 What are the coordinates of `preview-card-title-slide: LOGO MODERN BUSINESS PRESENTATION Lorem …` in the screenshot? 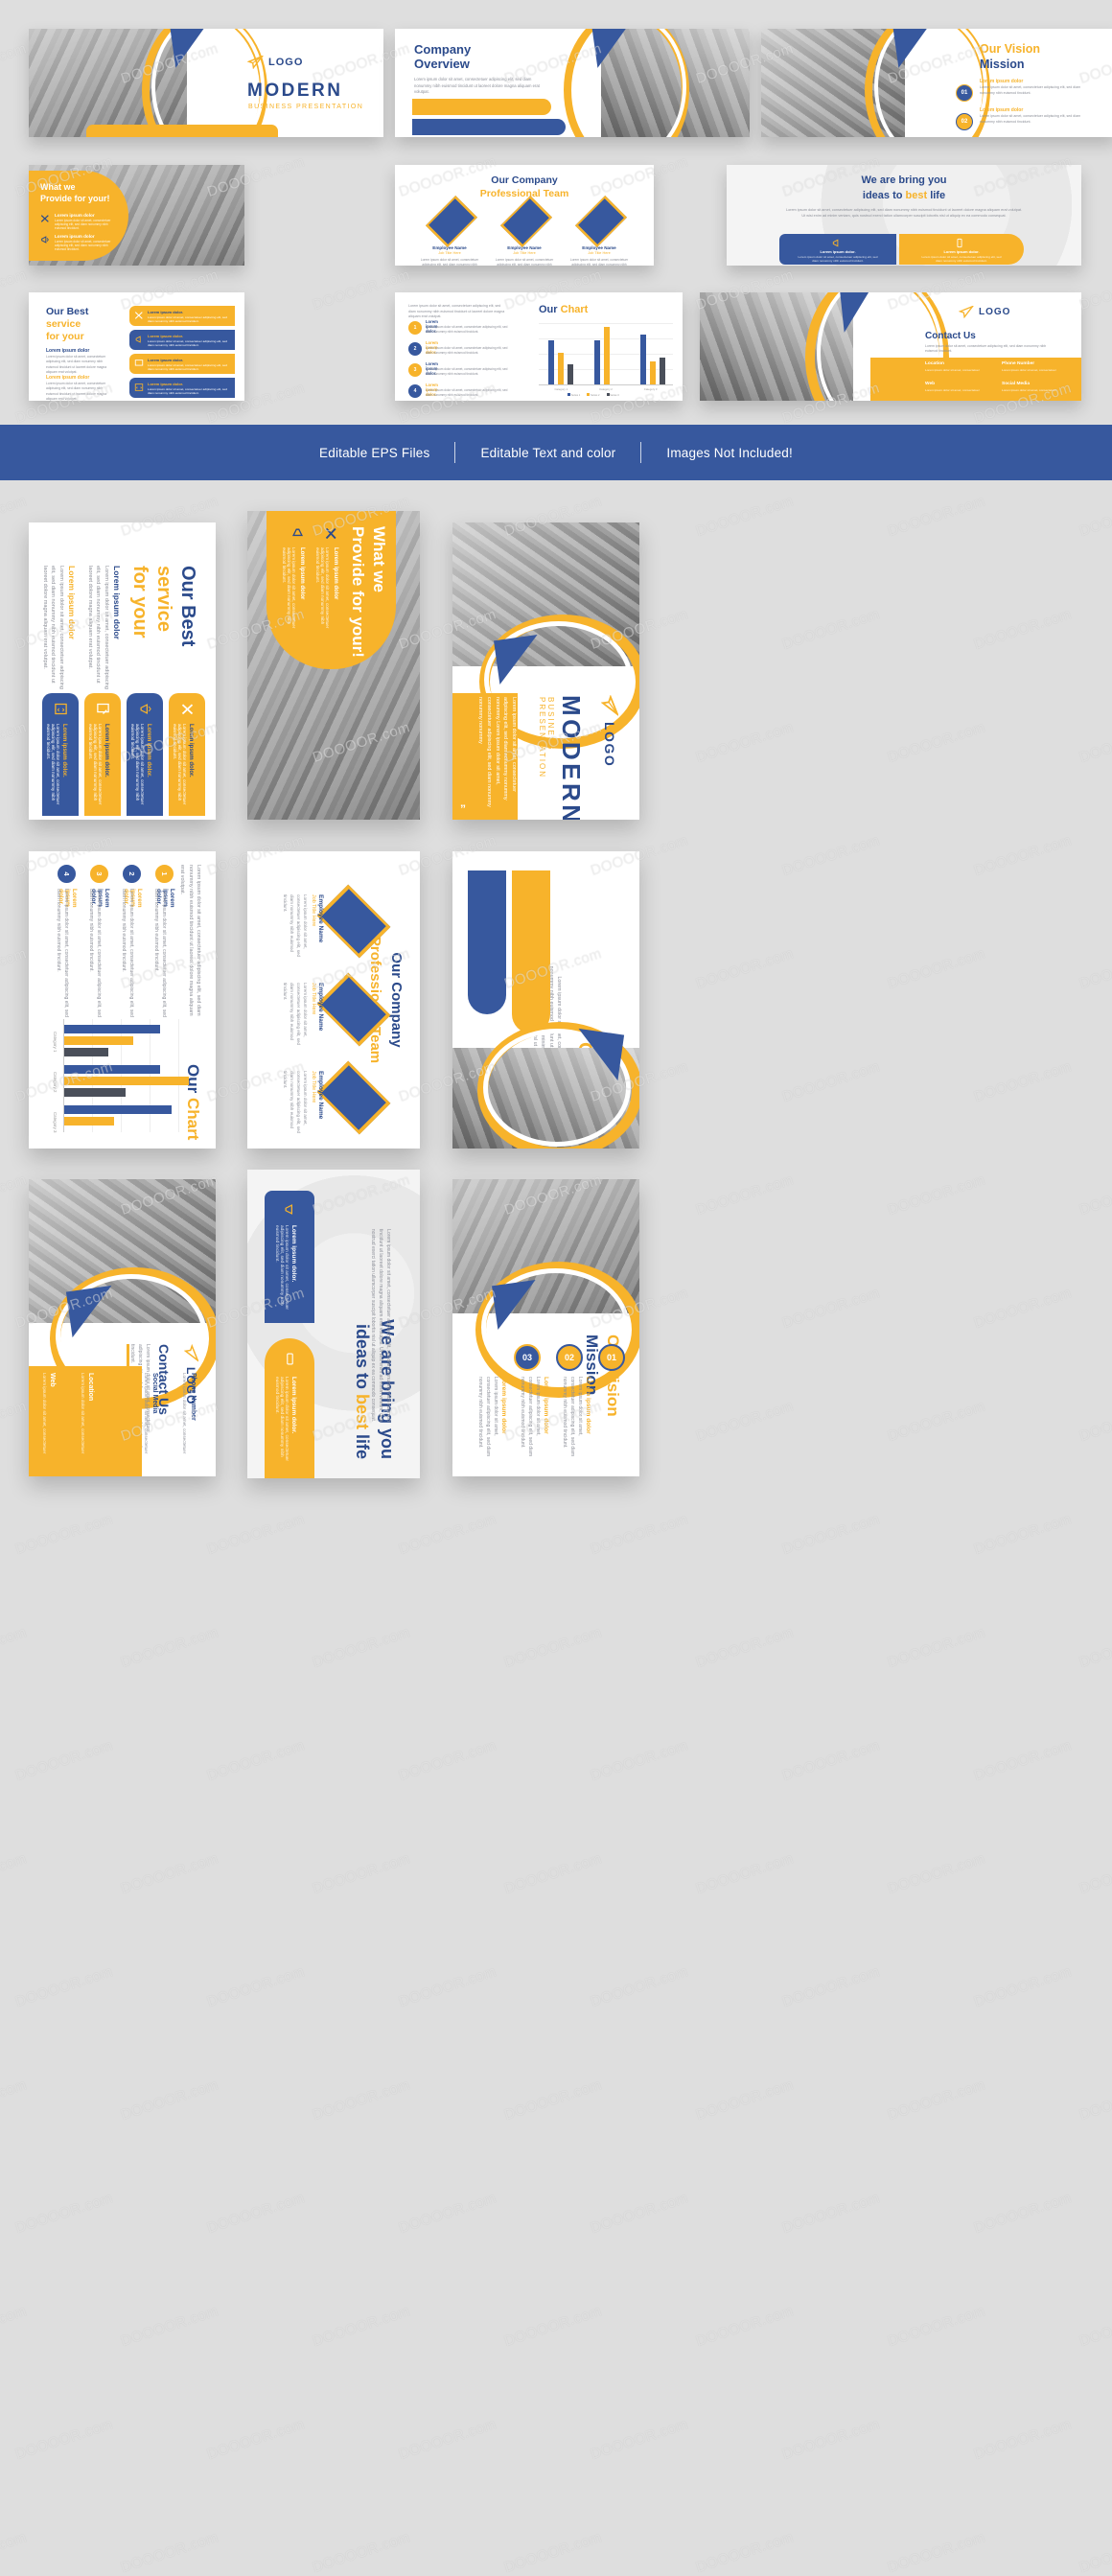 It's located at (545, 671).